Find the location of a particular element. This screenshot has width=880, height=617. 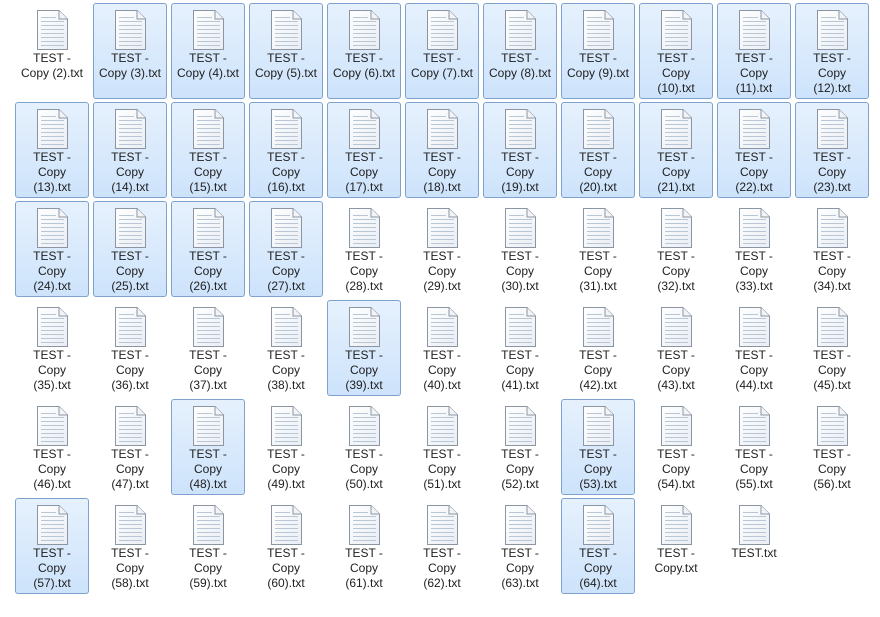

file-item: TEST - Copy (37).txt is located at coordinates (208, 348).